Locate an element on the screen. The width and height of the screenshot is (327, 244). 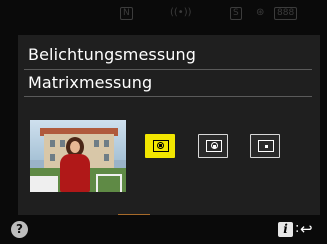
thumb-person-face is located at coordinates (75, 147).